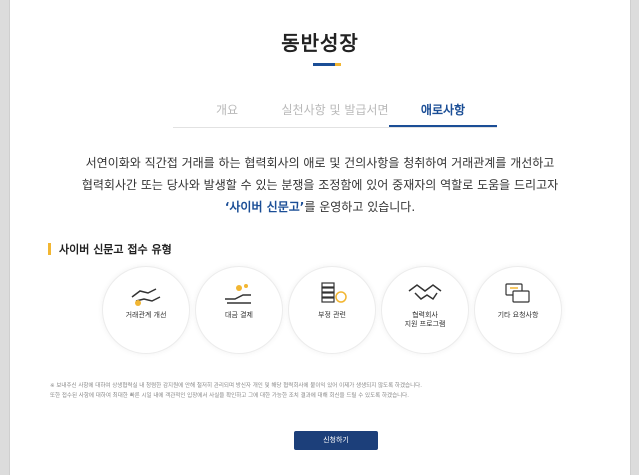  I want to click on page-title: 동반성장, so click(320, 43).